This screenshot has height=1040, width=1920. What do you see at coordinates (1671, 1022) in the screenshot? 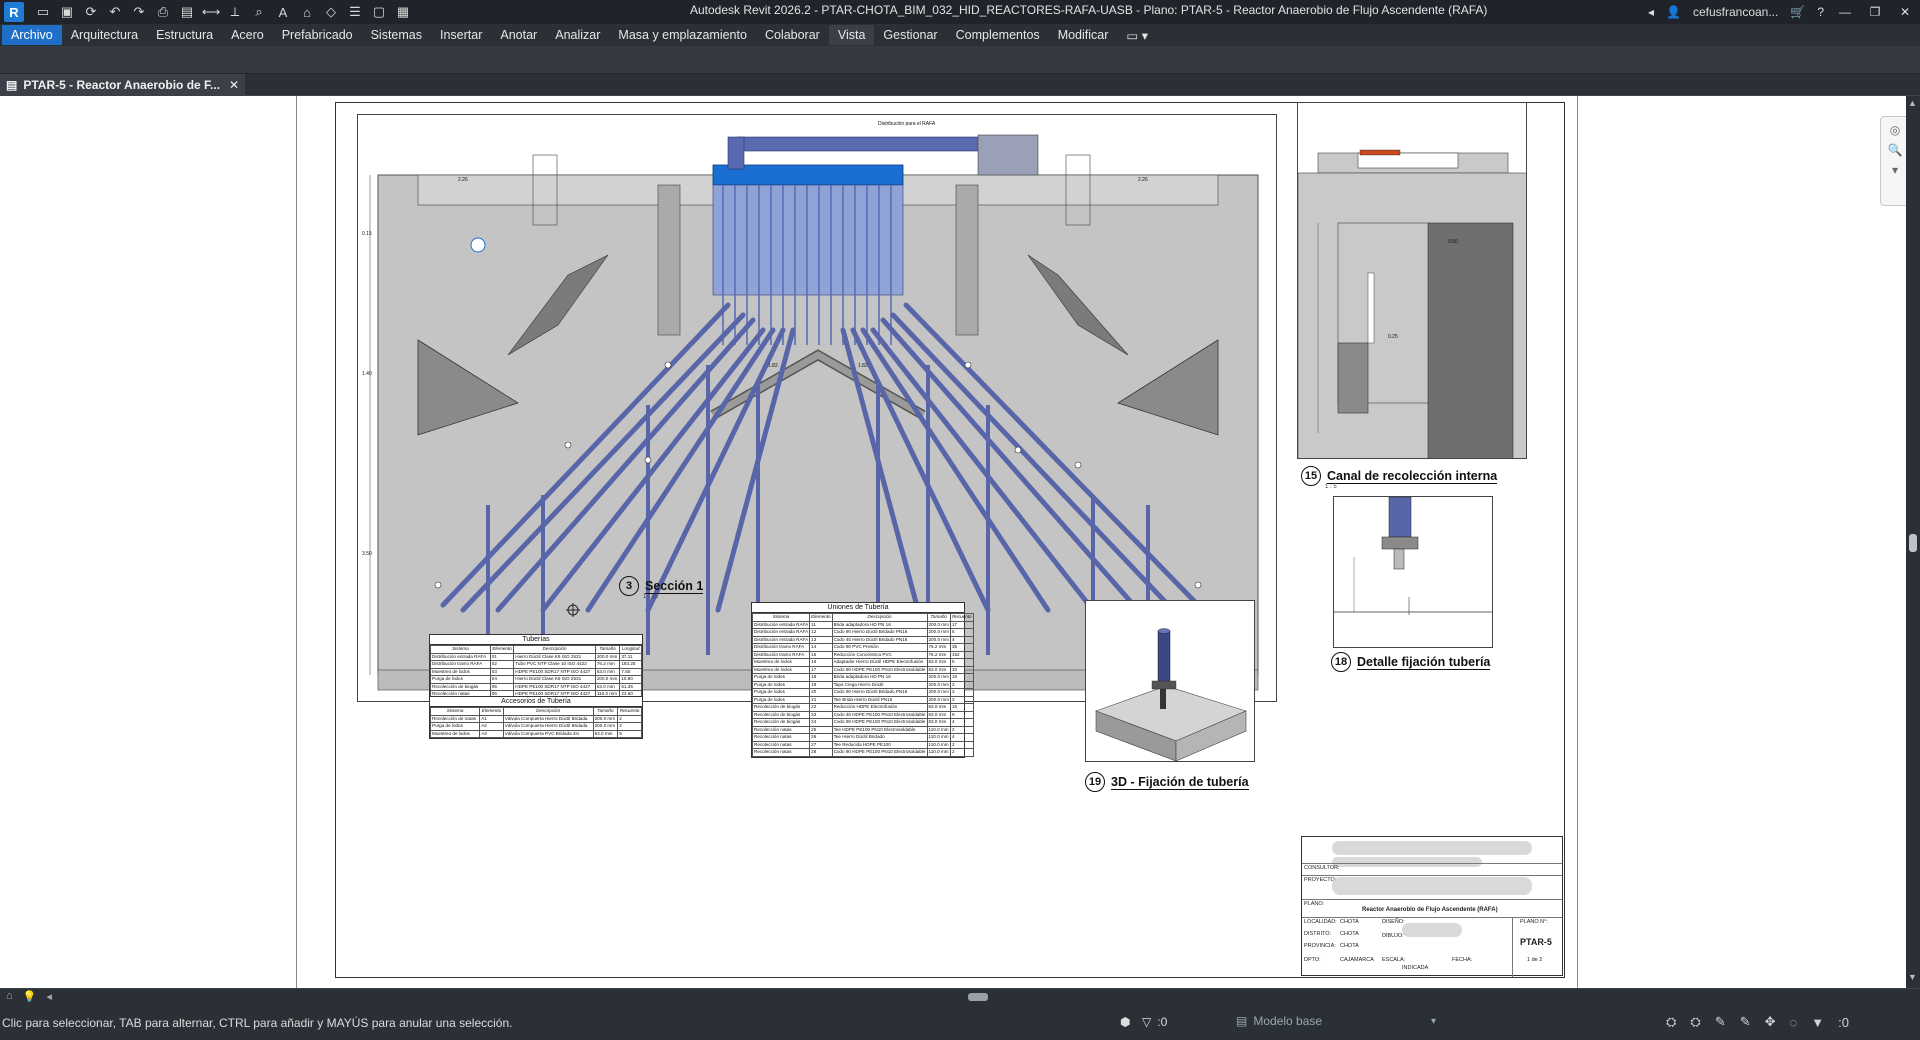
I see `select-links-icon: ⛭` at bounding box center [1671, 1022].